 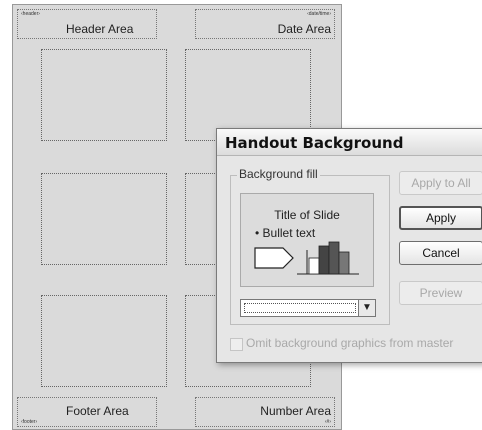 I want to click on fill-color-dropdown, so click(x=300, y=308).